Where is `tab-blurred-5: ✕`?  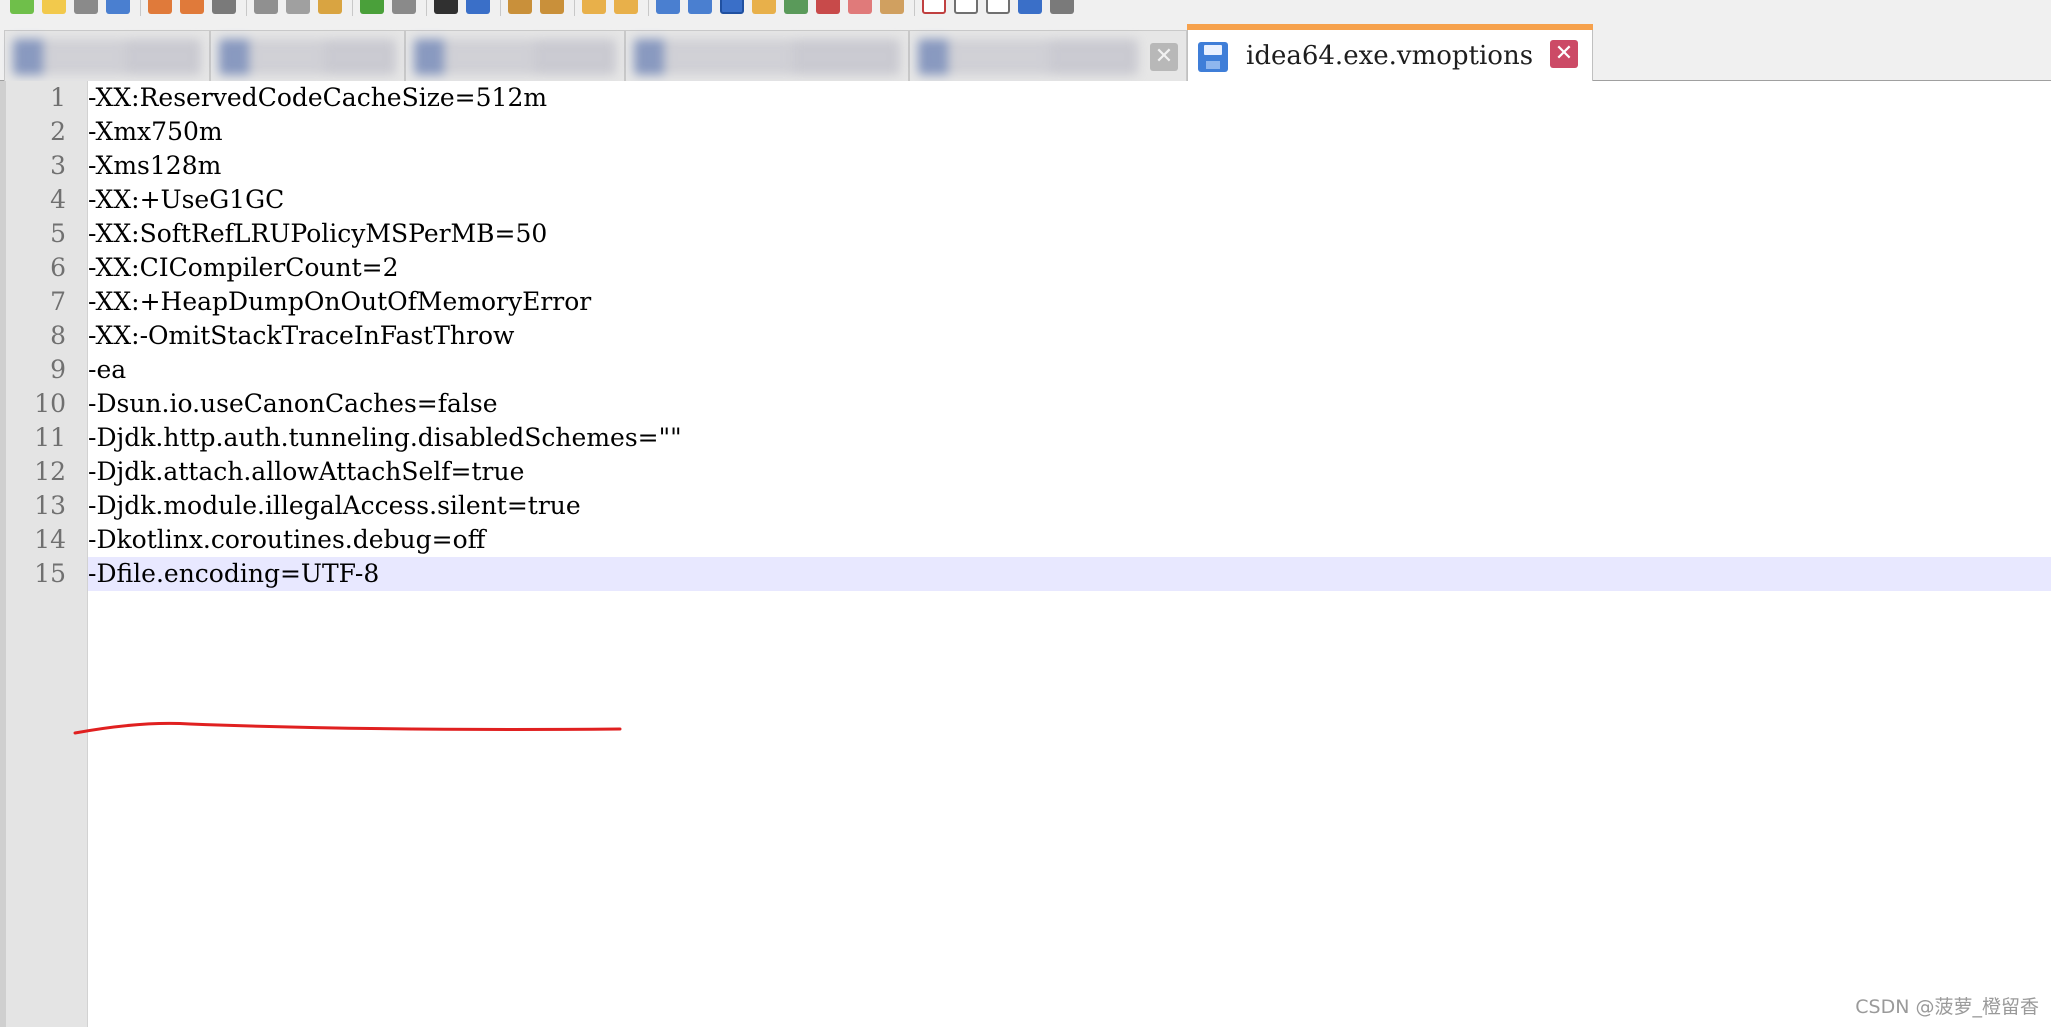 tab-blurred-5: ✕ is located at coordinates (1048, 55).